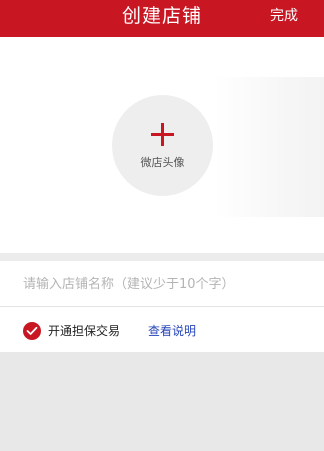 The height and width of the screenshot is (451, 324). What do you see at coordinates (162, 134) in the screenshot?
I see `plus-icon` at bounding box center [162, 134].